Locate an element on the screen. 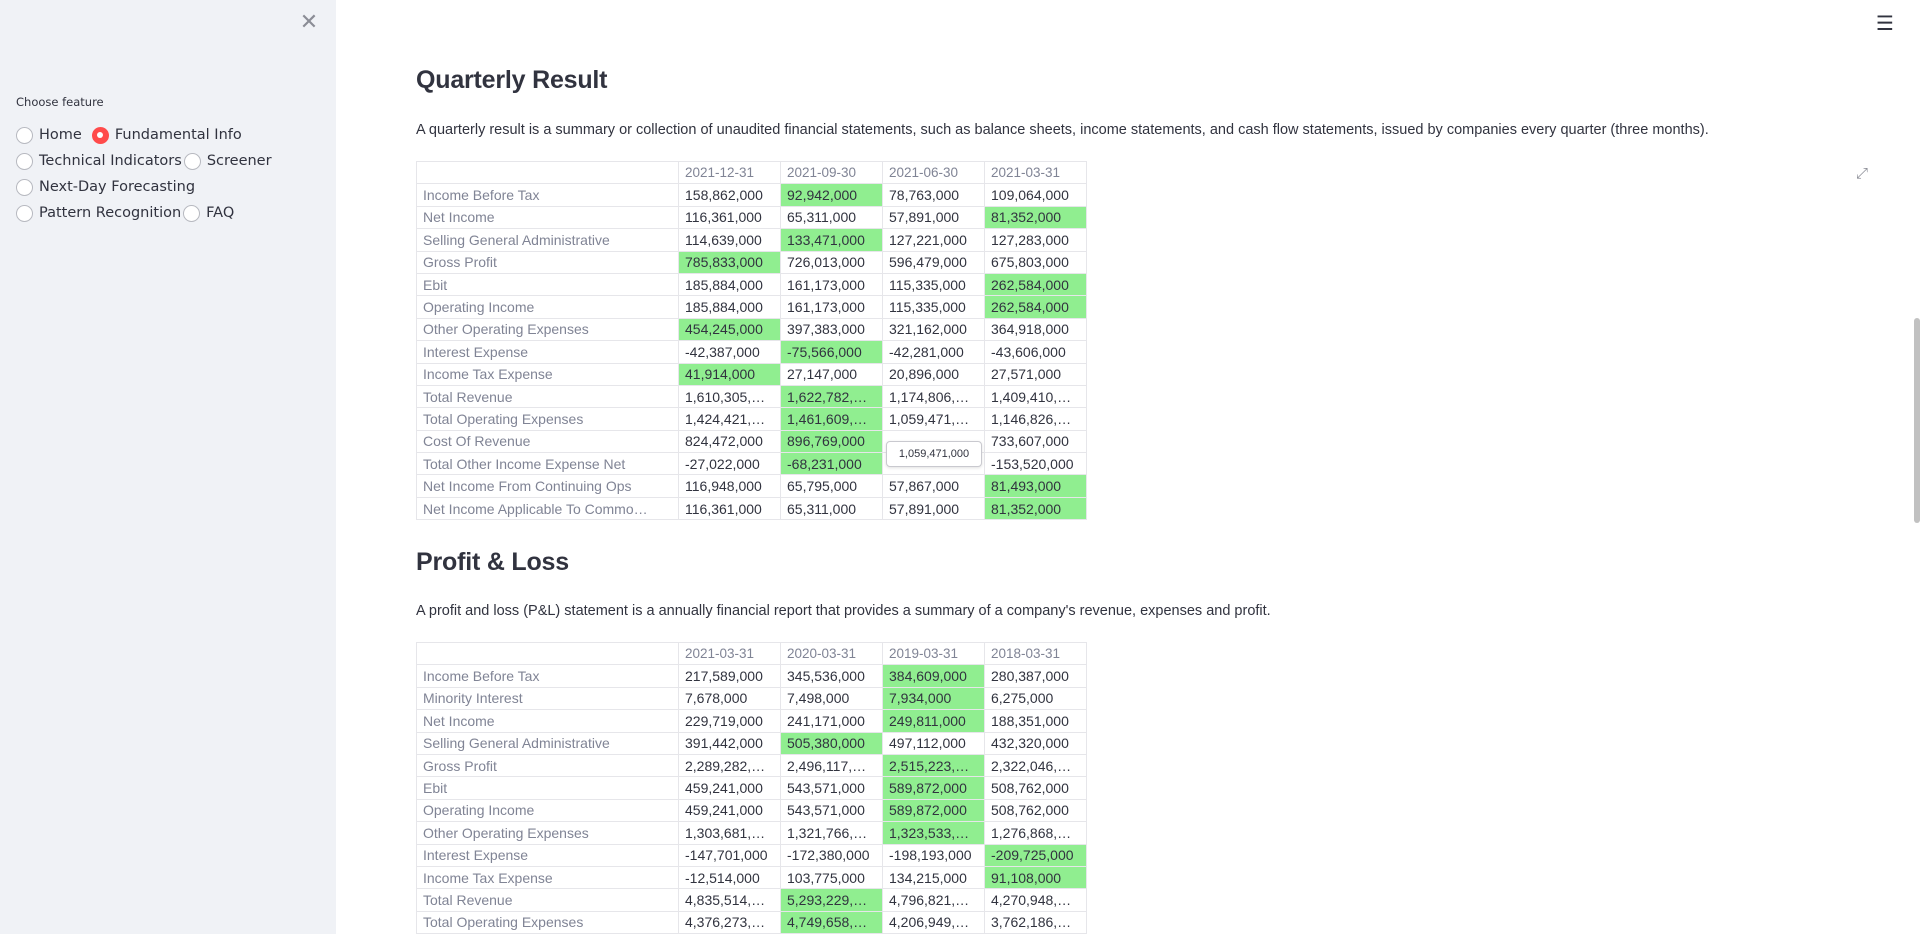  table-cell: 7,934,000 is located at coordinates (933, 698).